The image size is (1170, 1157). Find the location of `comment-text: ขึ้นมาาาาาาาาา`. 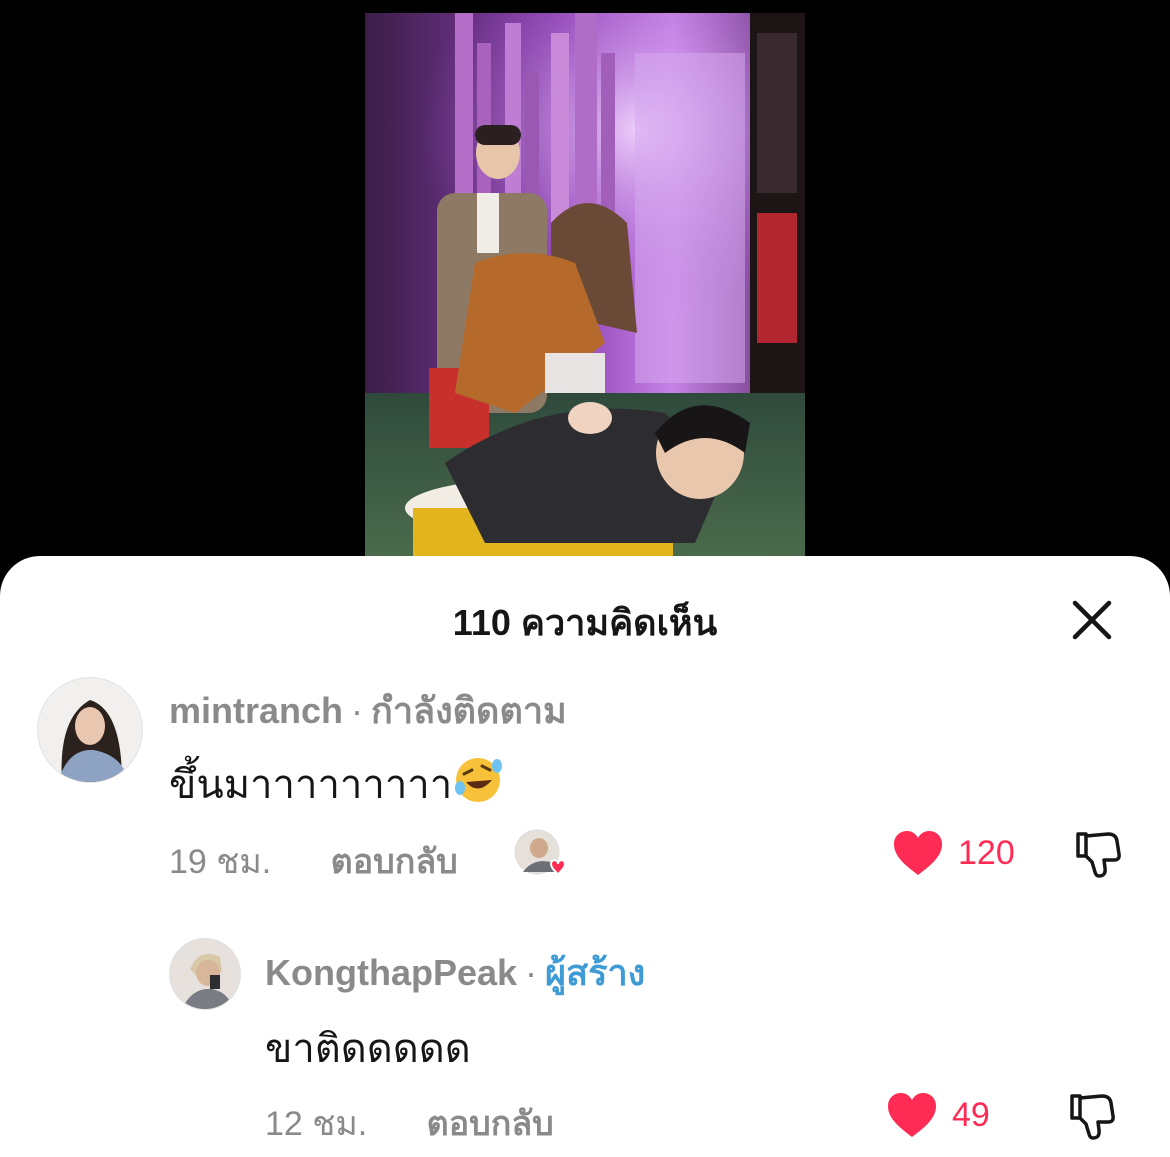

comment-text: ขึ้นมาาาาาาาาา is located at coordinates (336, 784).